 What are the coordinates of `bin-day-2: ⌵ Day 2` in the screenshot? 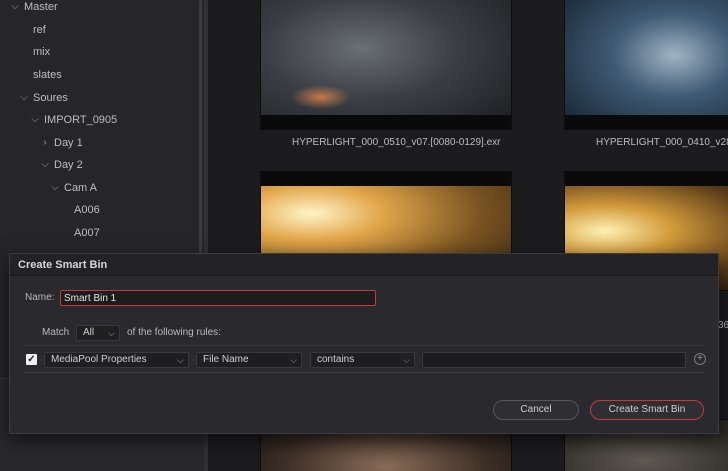 It's located at (62, 165).